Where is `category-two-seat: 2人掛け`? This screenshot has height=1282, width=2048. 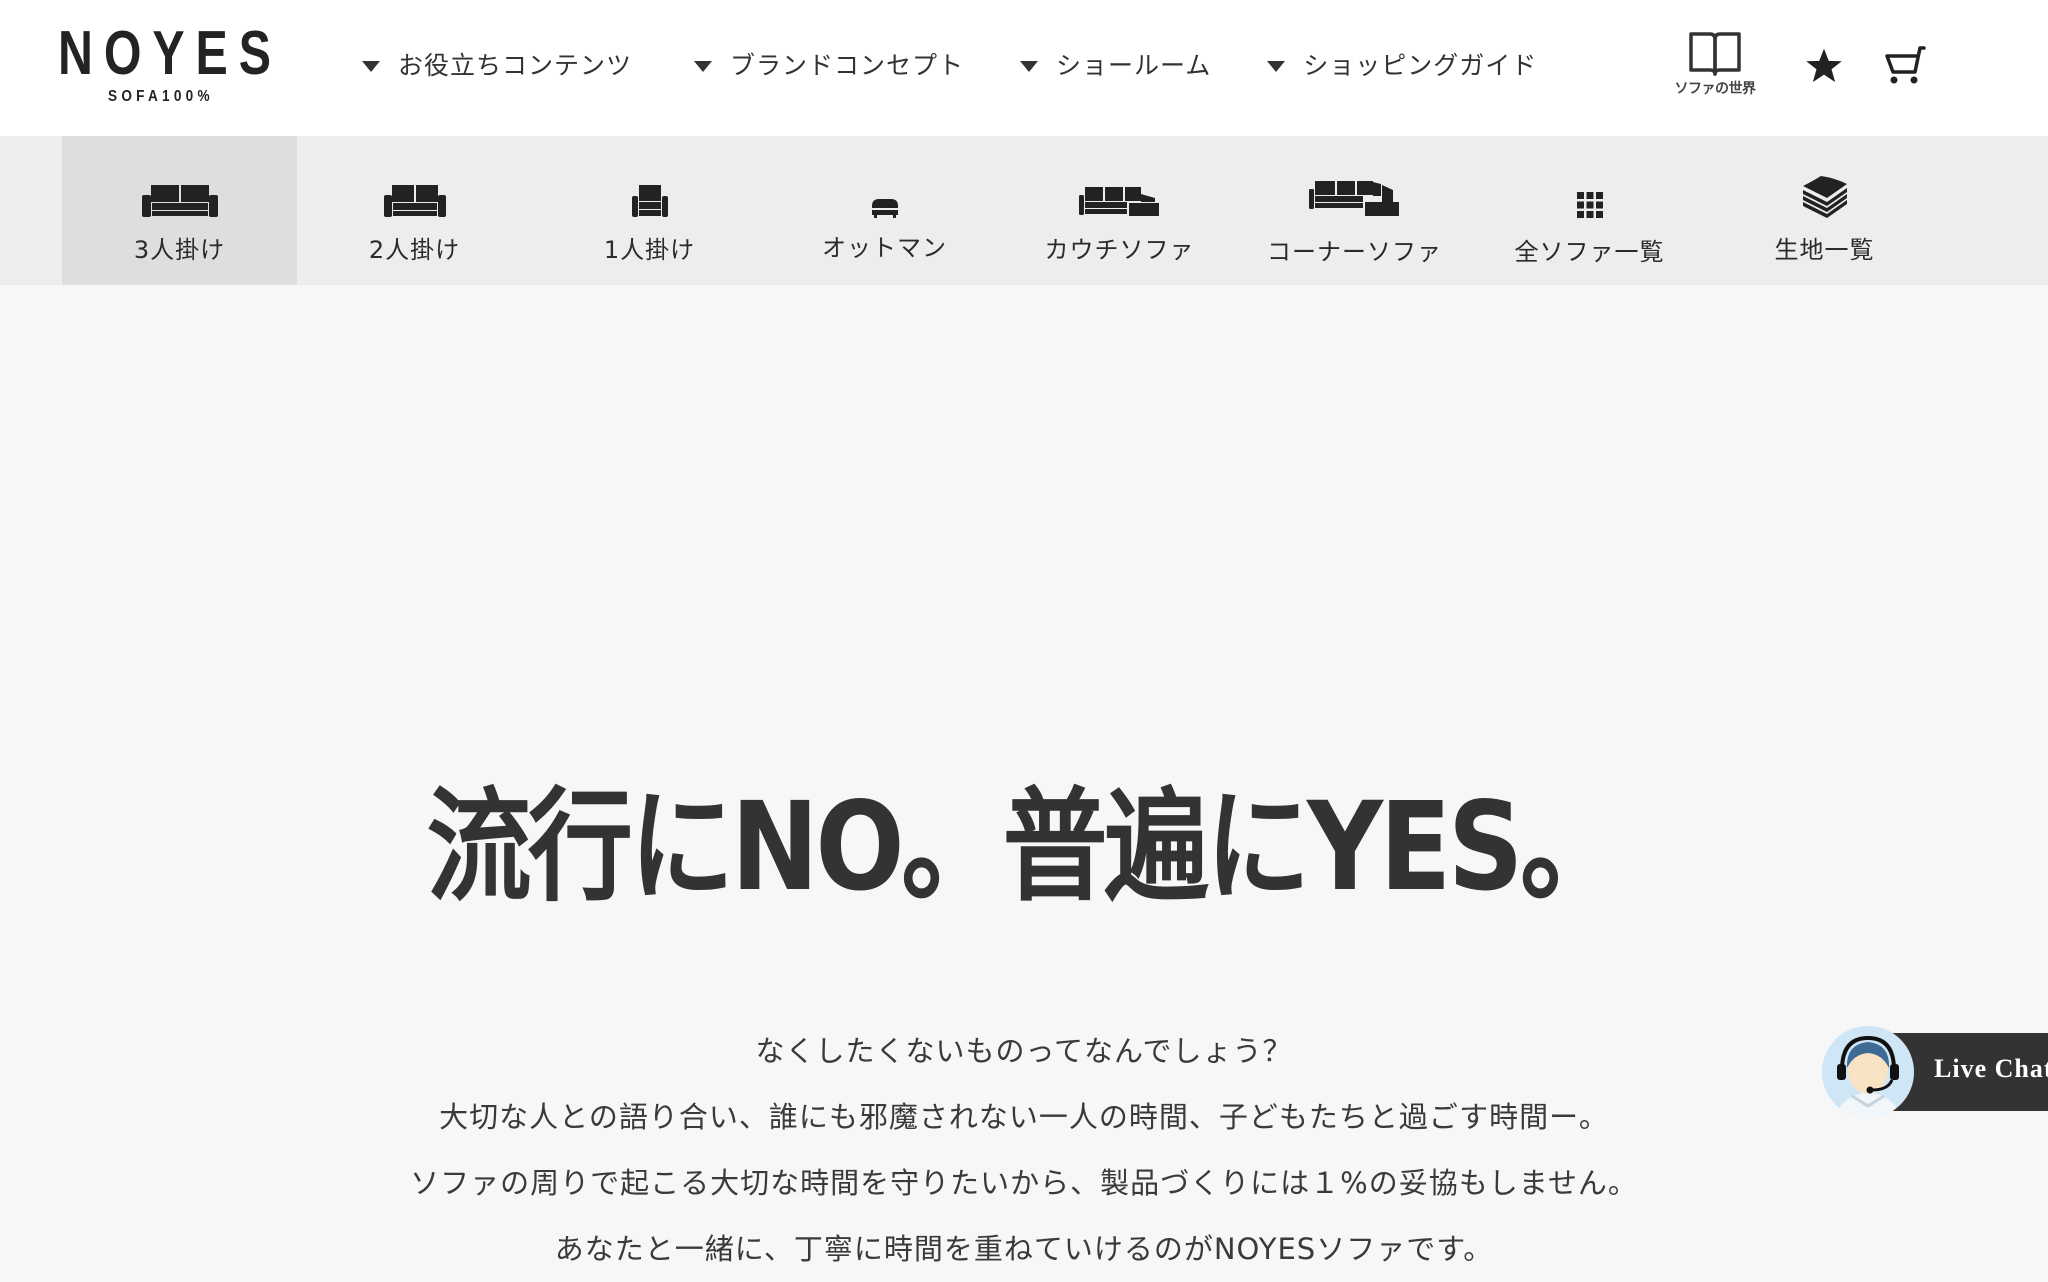
category-two-seat: 2人掛け is located at coordinates (414, 210).